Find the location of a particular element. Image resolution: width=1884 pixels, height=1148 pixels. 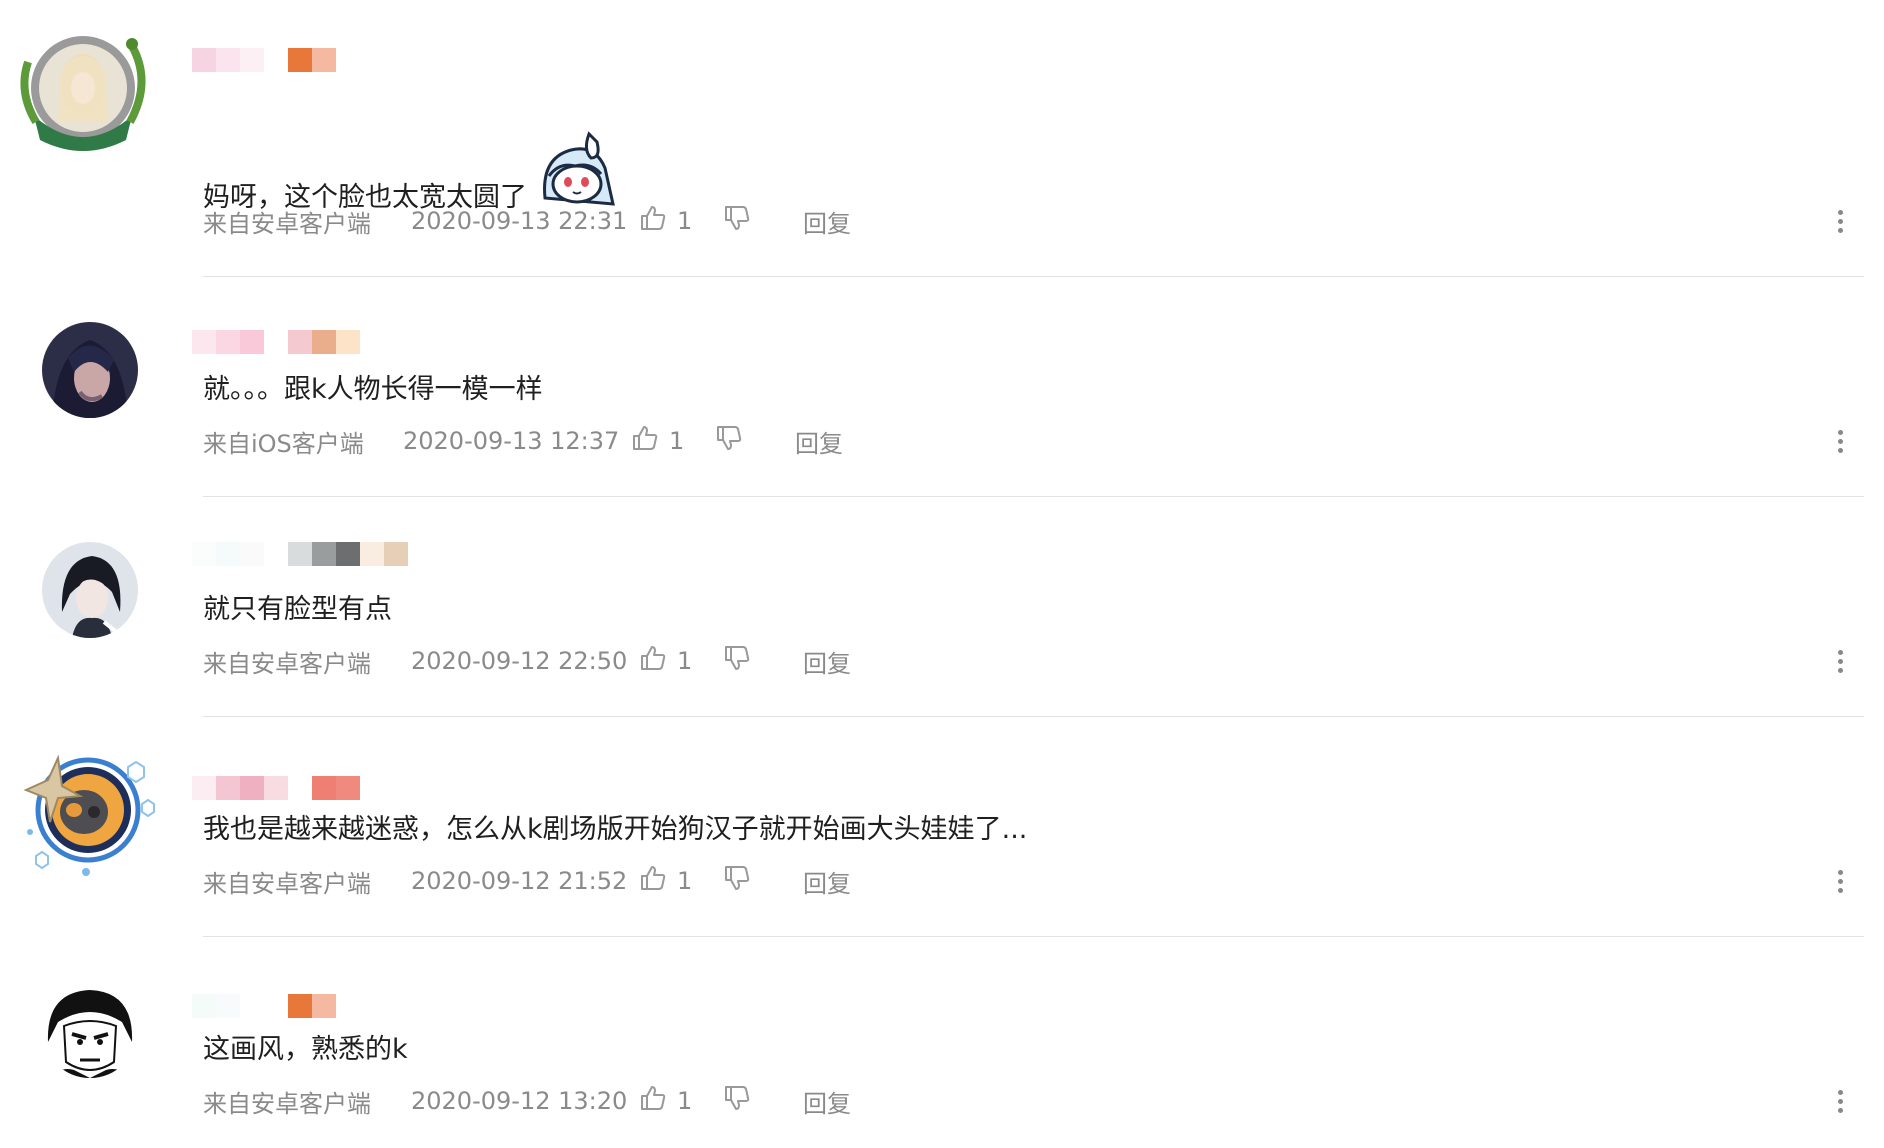

comment-text-content: 就只有脸型有点 is located at coordinates (297, 609).